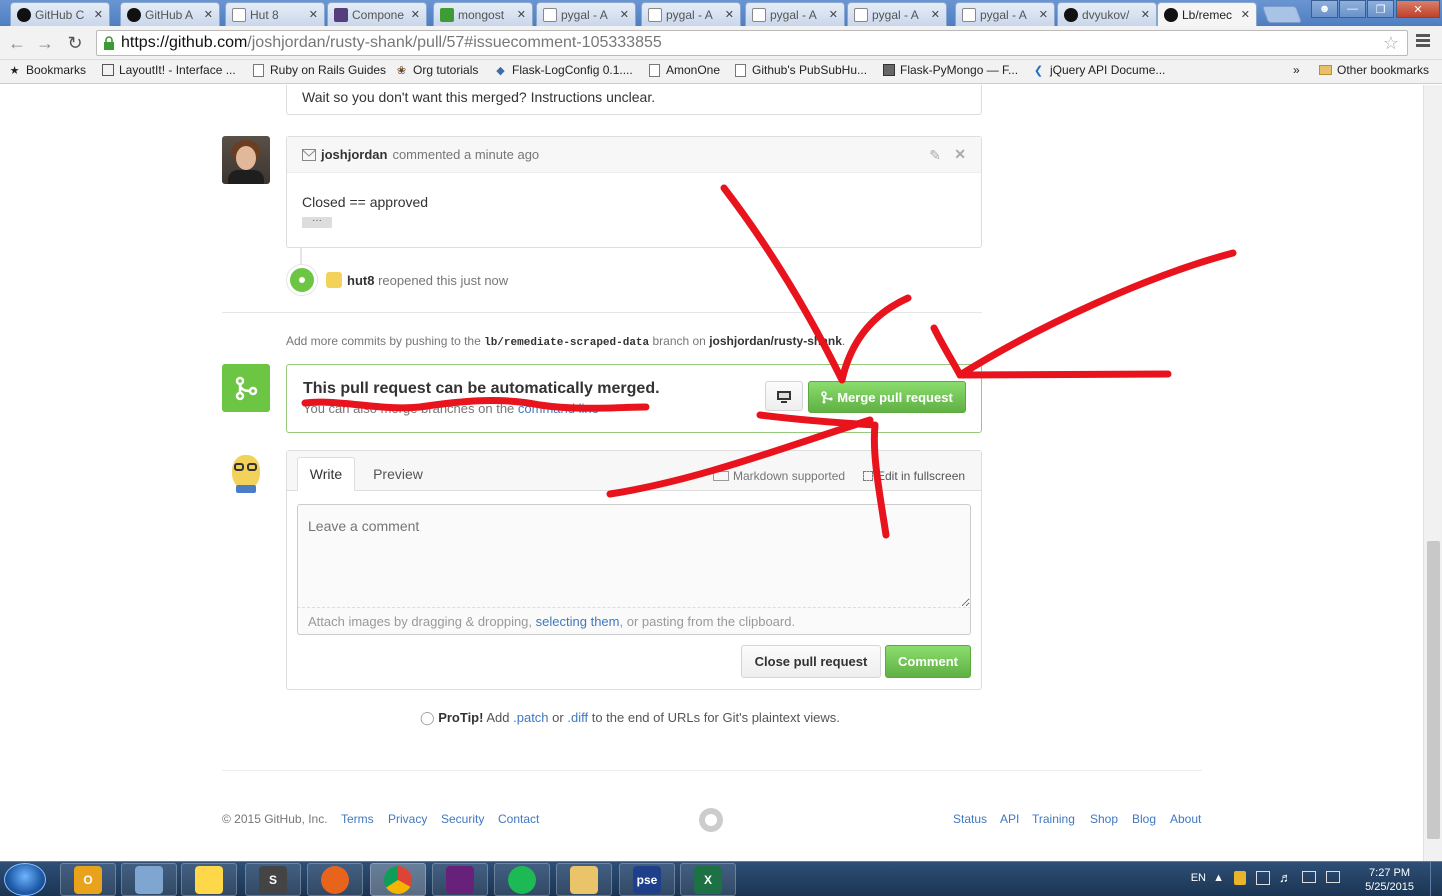 The width and height of the screenshot is (1442, 896). What do you see at coordinates (377, 14) in the screenshot?
I see `browser-tab: Compone ✕` at bounding box center [377, 14].